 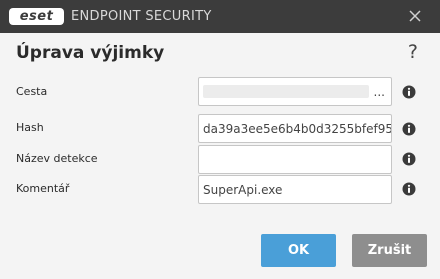 What do you see at coordinates (141, 16) in the screenshot?
I see `app-title: ENDPOINT SECURITY` at bounding box center [141, 16].